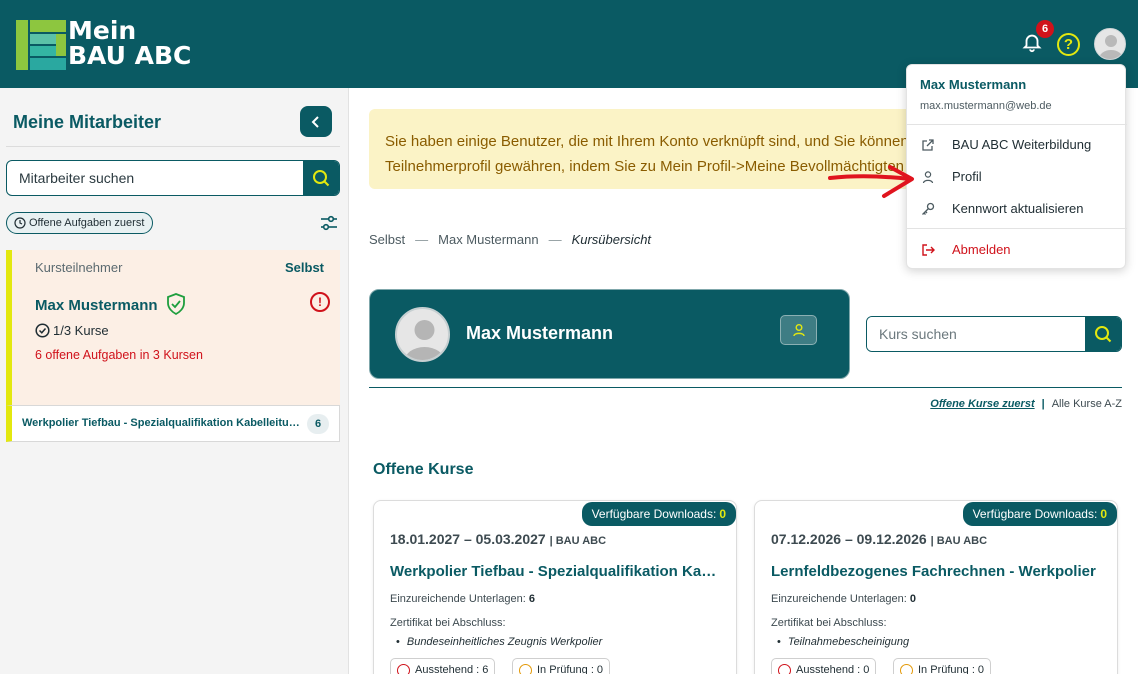 The image size is (1138, 674). Describe the element at coordinates (959, 541) in the screenshot. I see `course-provider: | BAU ABC` at that location.